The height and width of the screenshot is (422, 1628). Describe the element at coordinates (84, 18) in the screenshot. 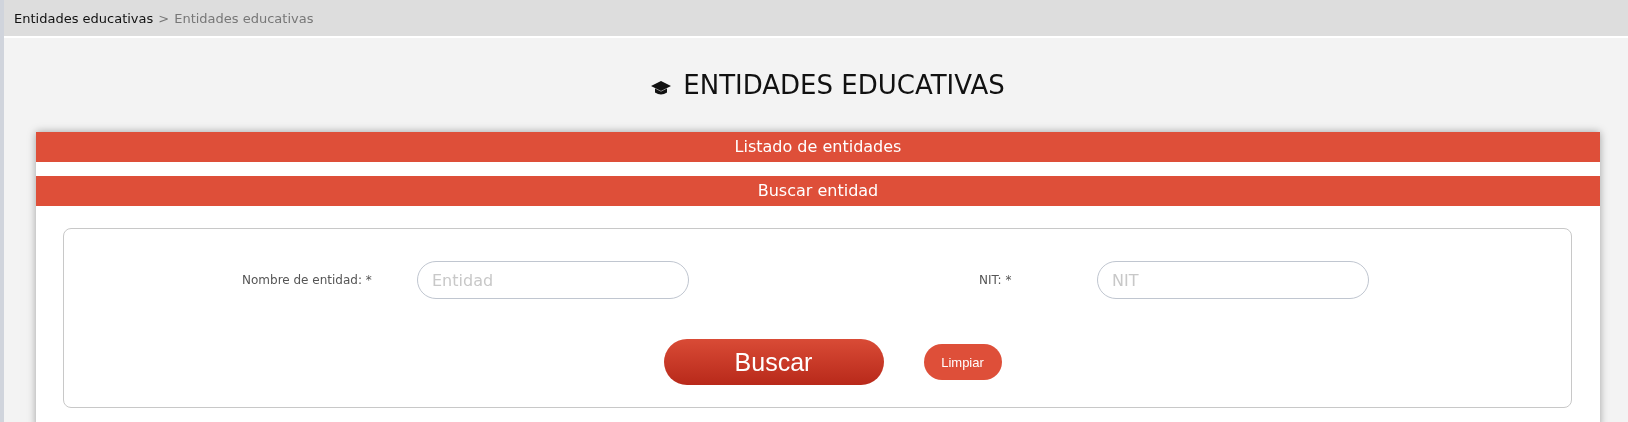

I see `breadcrumb-link: Entidades educativas` at that location.